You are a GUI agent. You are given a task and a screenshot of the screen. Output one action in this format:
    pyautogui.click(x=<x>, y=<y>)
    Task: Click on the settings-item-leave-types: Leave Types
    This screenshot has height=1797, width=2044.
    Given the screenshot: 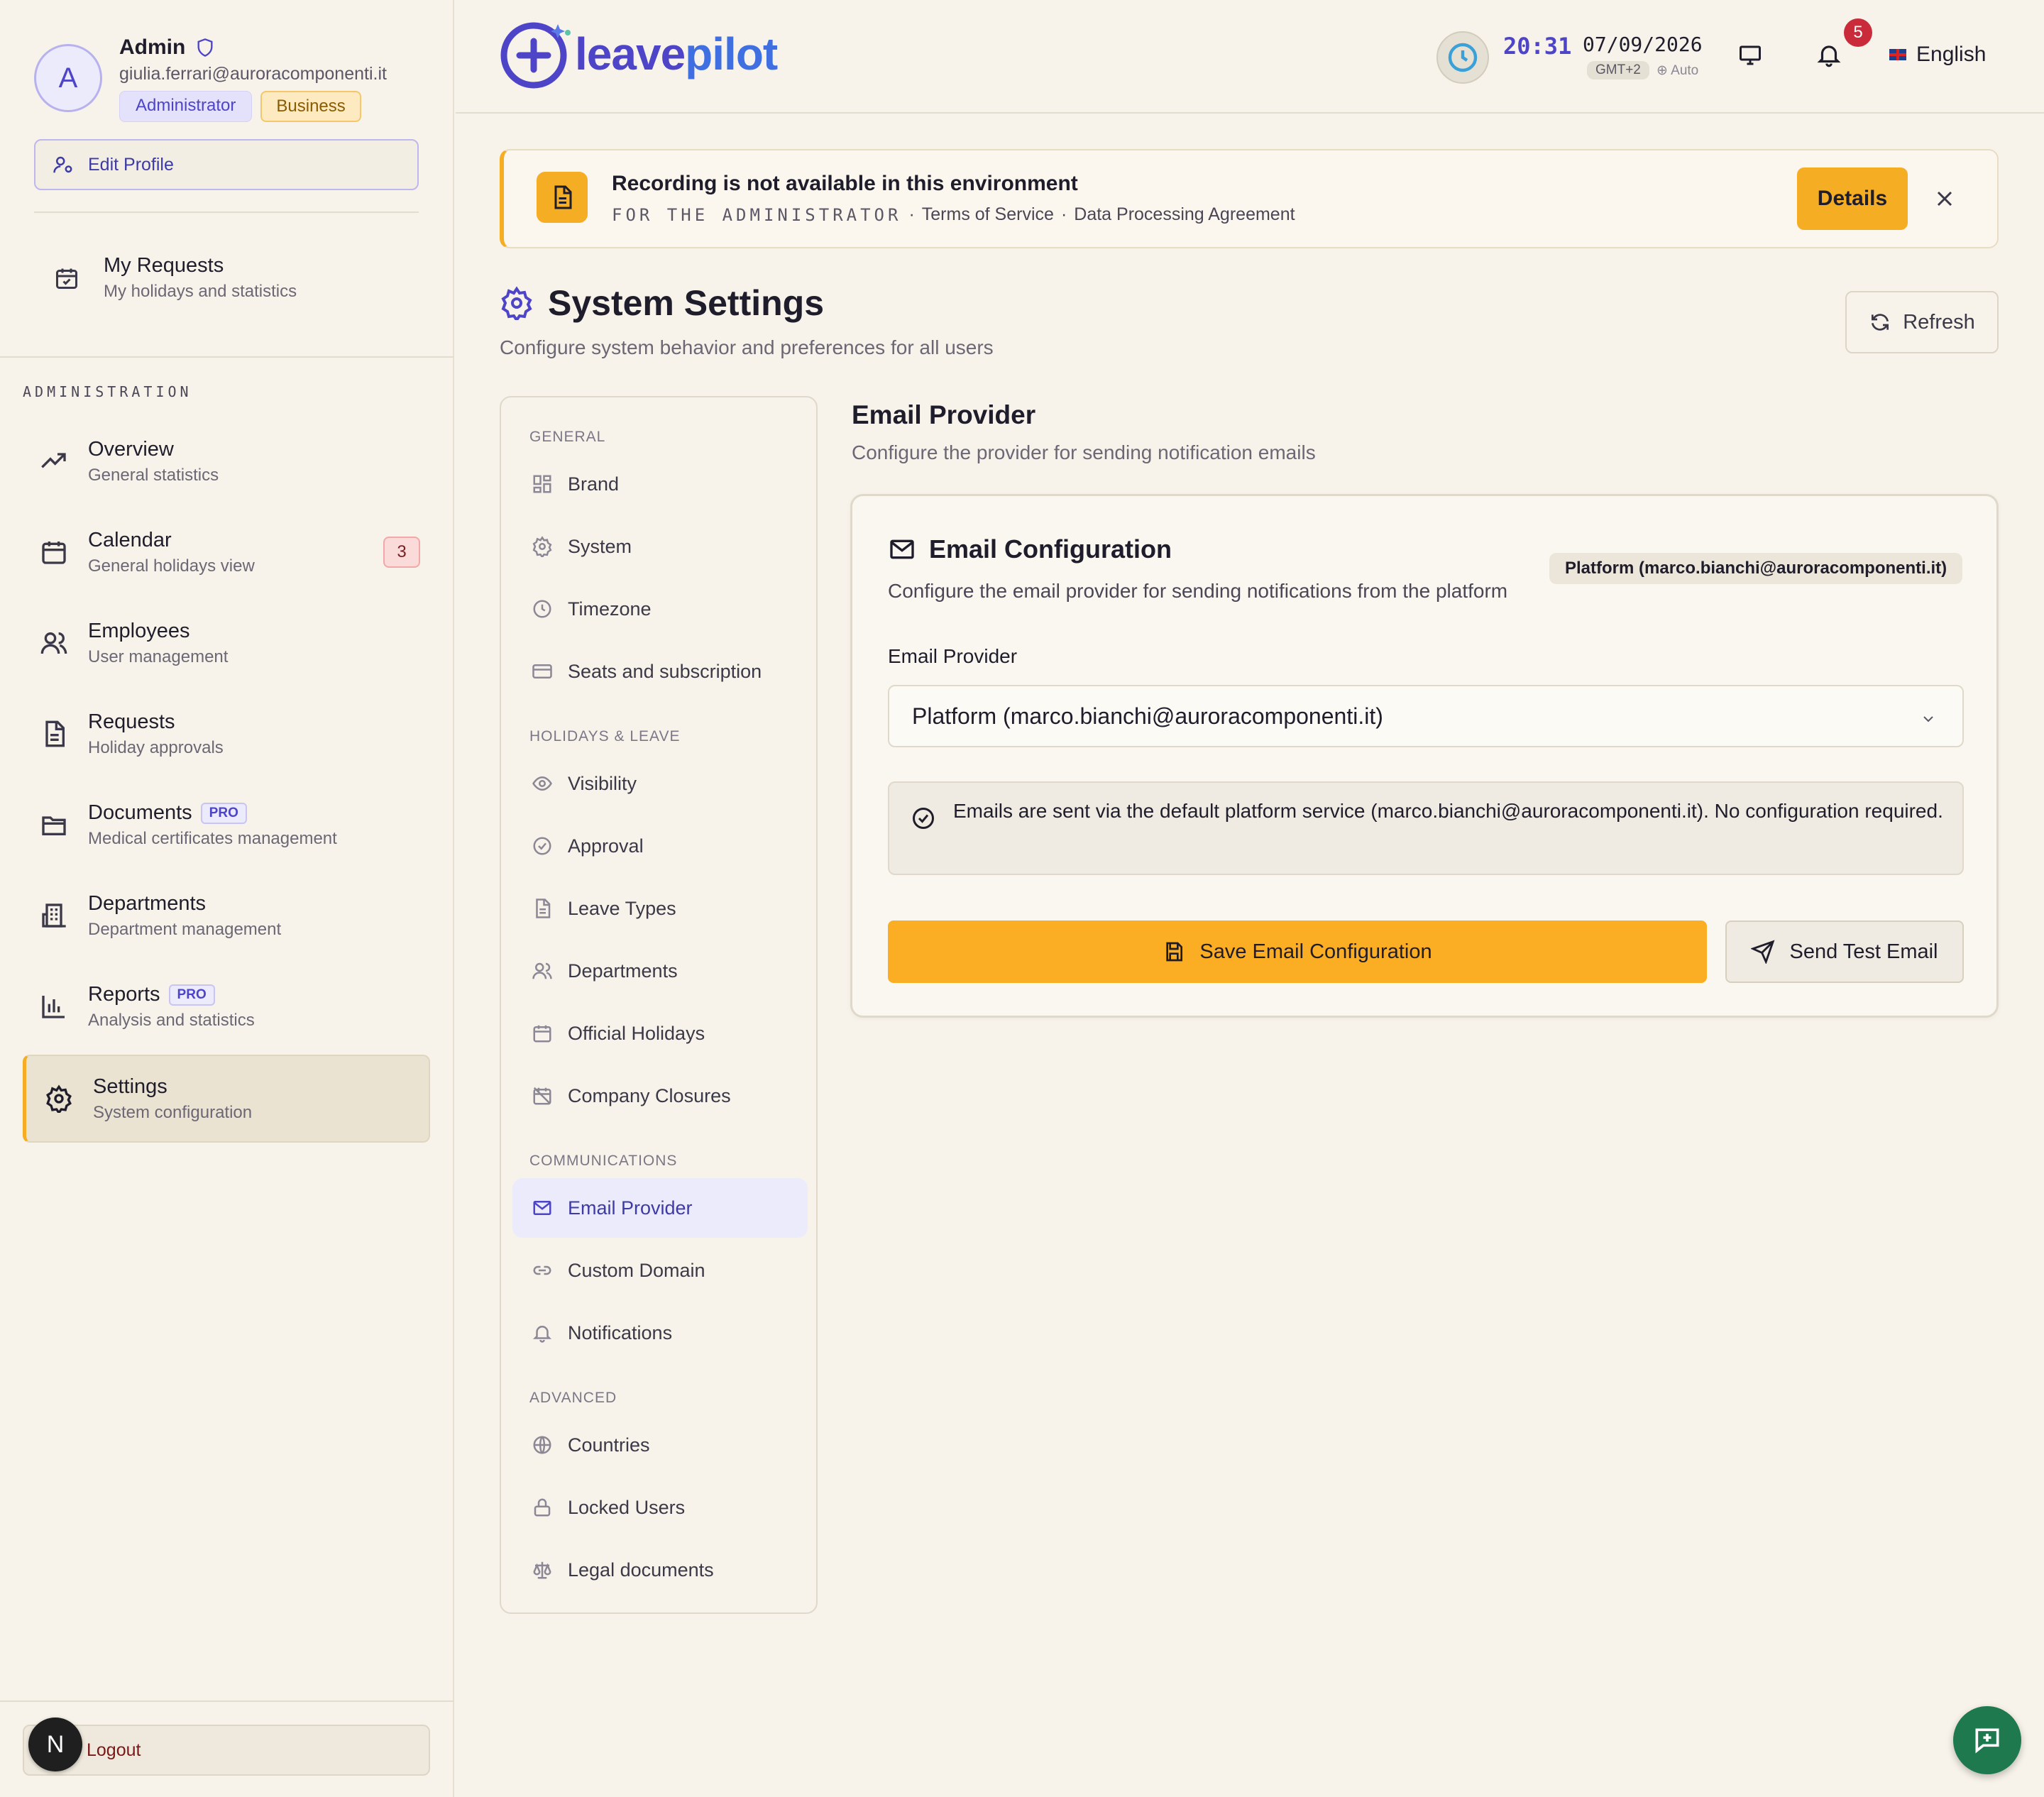 What is the action you would take?
    pyautogui.click(x=660, y=908)
    